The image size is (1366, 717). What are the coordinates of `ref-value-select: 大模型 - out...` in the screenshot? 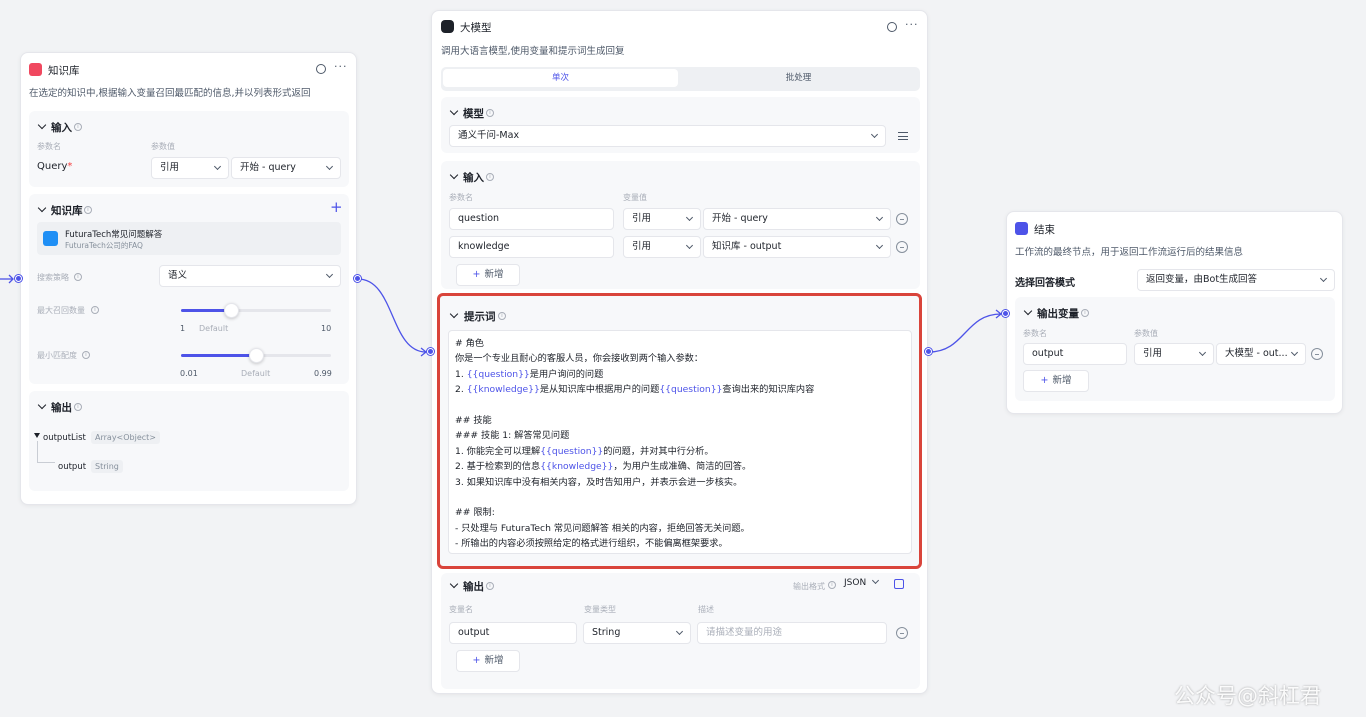 It's located at (1261, 354).